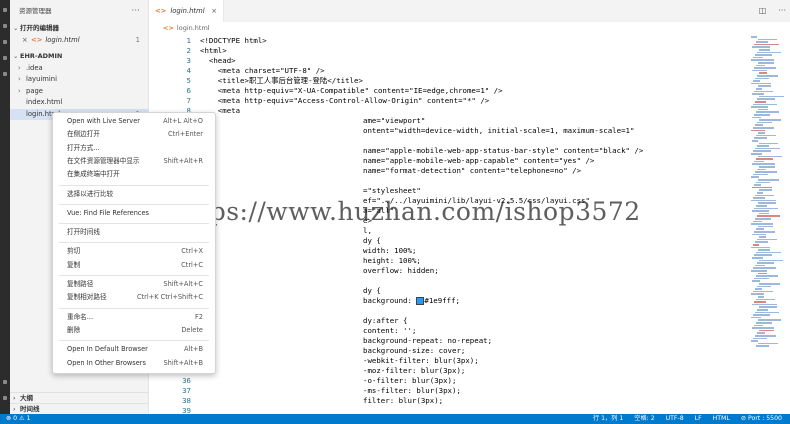  Describe the element at coordinates (5, 74) in the screenshot. I see `extensions-icon` at that location.